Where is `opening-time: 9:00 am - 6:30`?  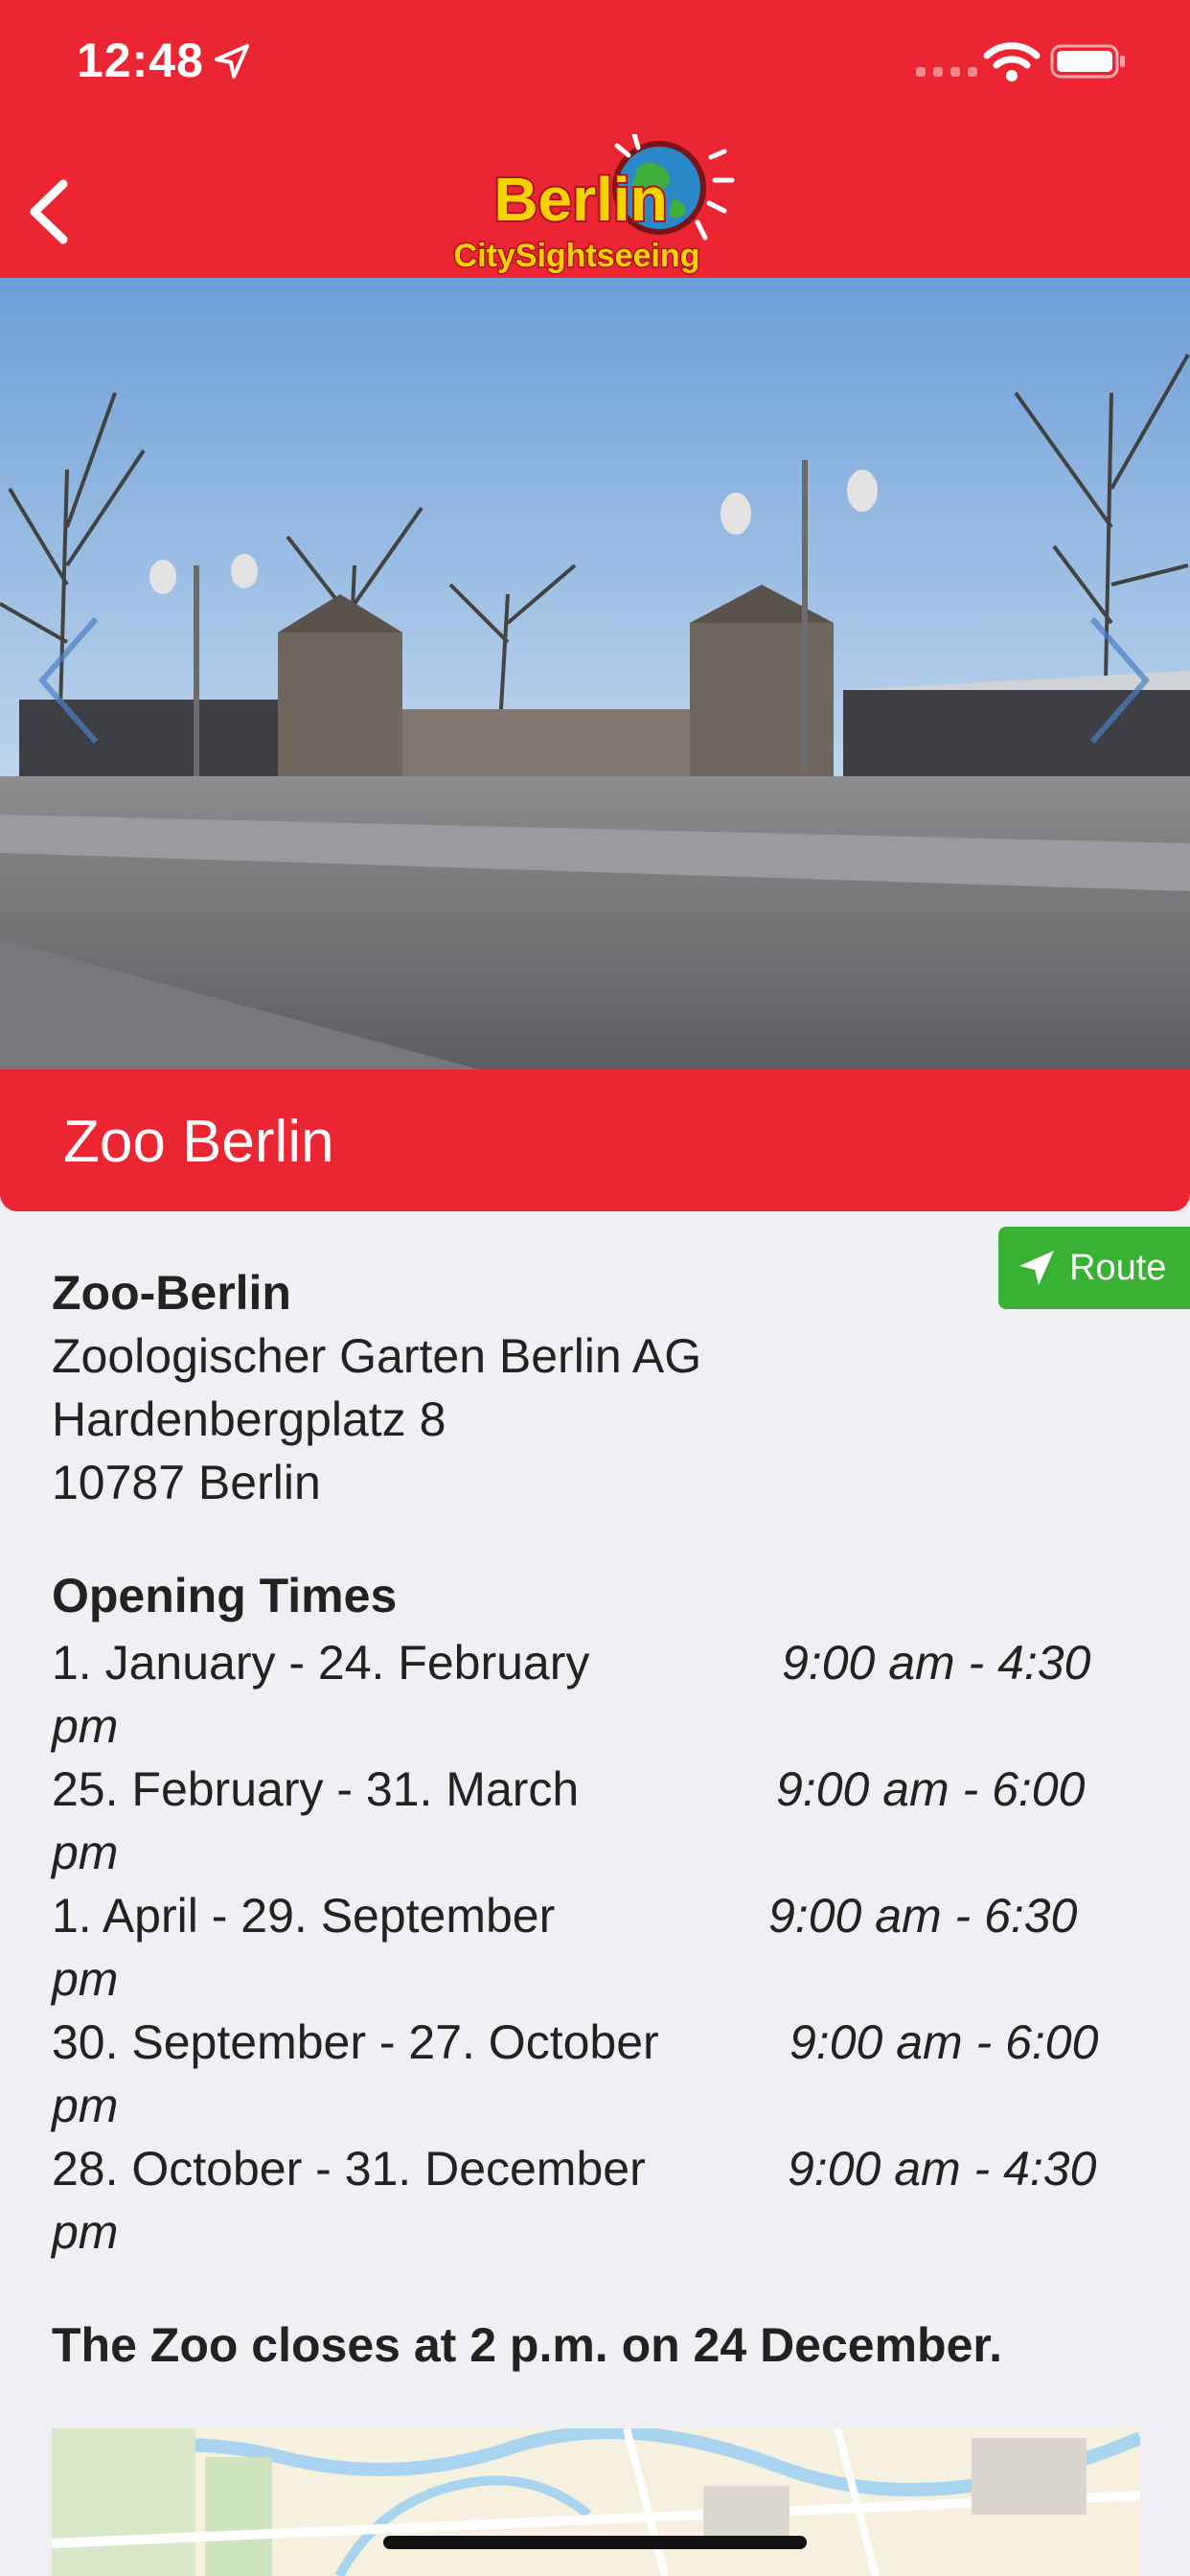
opening-time: 9:00 am - 6:30 is located at coordinates (923, 1916).